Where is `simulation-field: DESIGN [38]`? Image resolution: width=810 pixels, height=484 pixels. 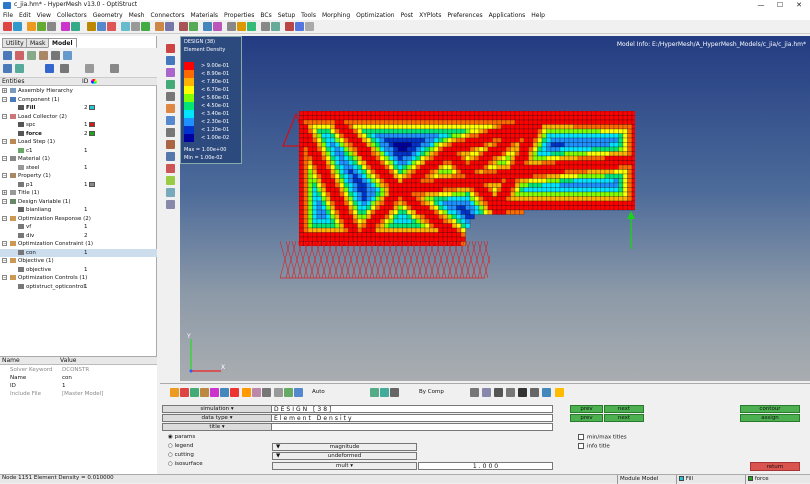 simulation-field: DESIGN [38] is located at coordinates (412, 409).